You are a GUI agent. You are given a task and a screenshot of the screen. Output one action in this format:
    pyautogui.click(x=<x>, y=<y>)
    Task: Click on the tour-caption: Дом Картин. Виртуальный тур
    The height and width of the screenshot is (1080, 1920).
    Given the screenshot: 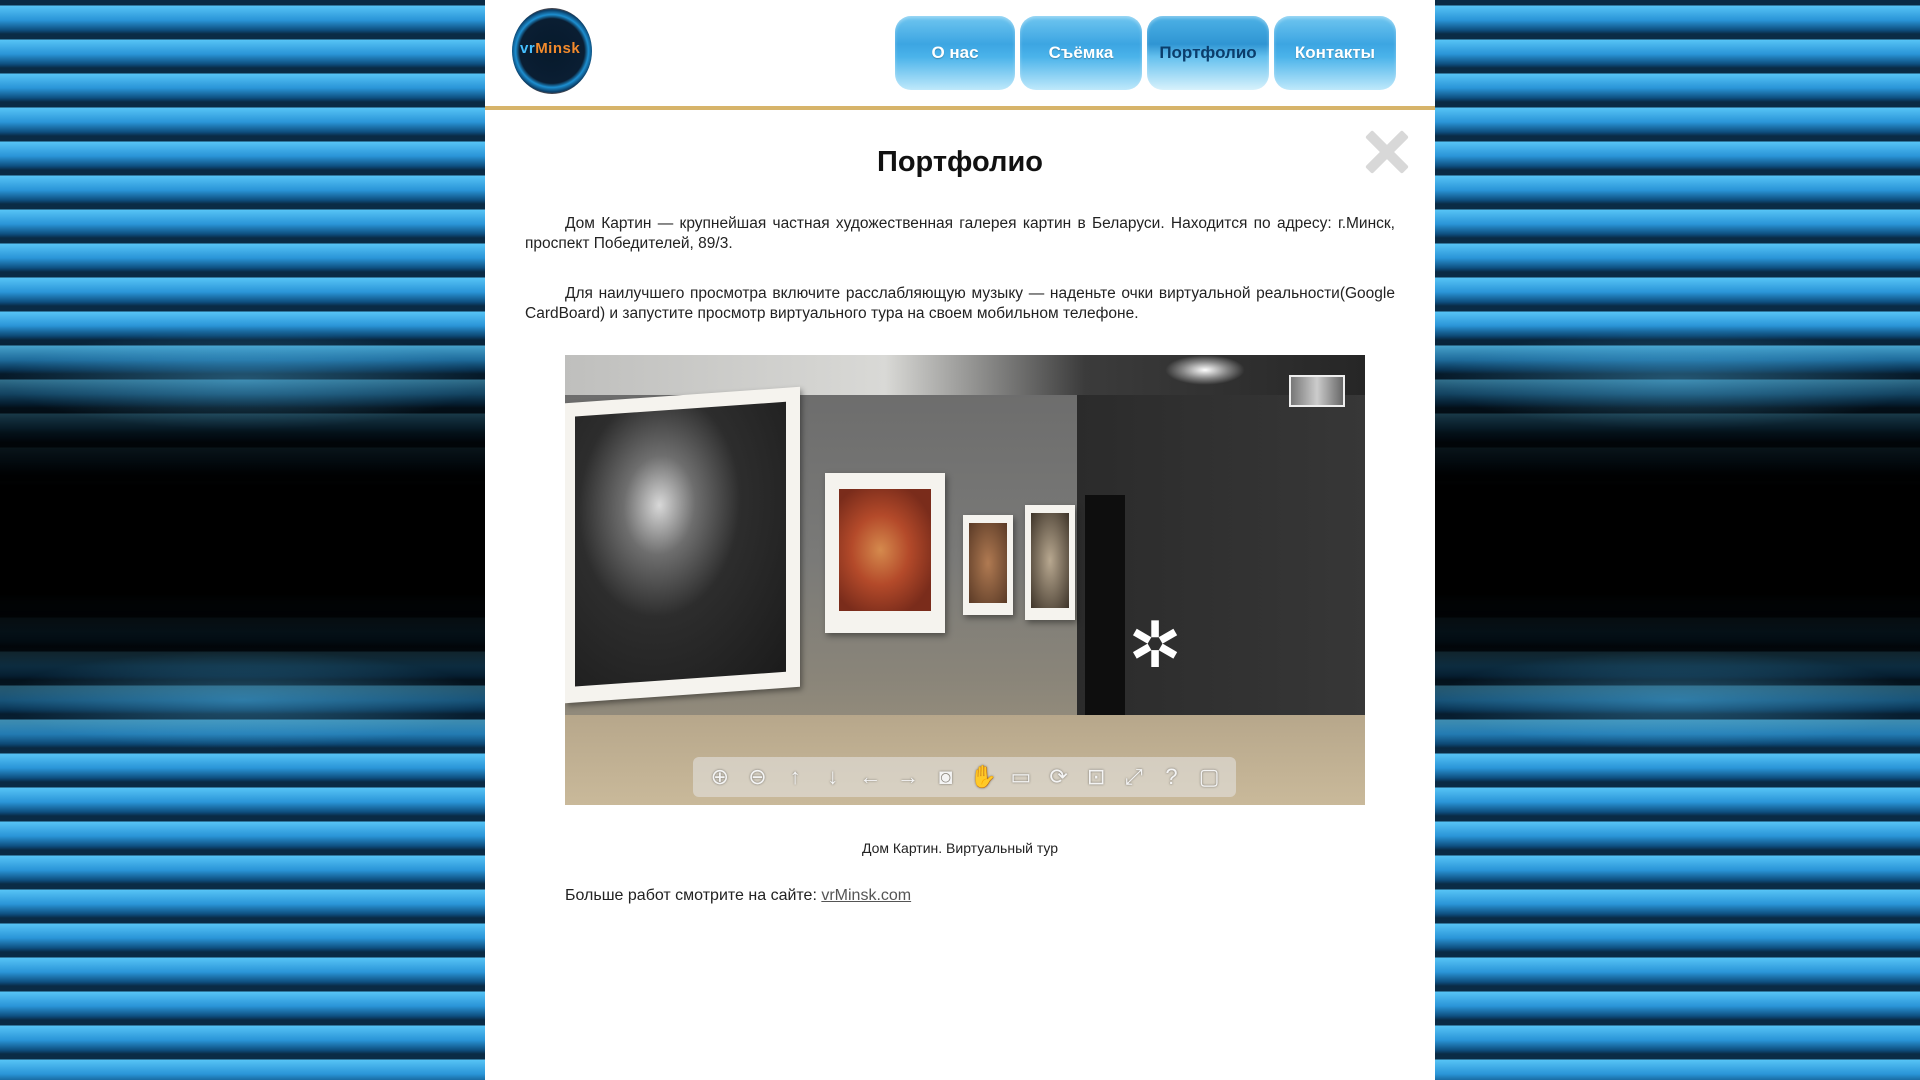 What is the action you would take?
    pyautogui.click(x=960, y=848)
    